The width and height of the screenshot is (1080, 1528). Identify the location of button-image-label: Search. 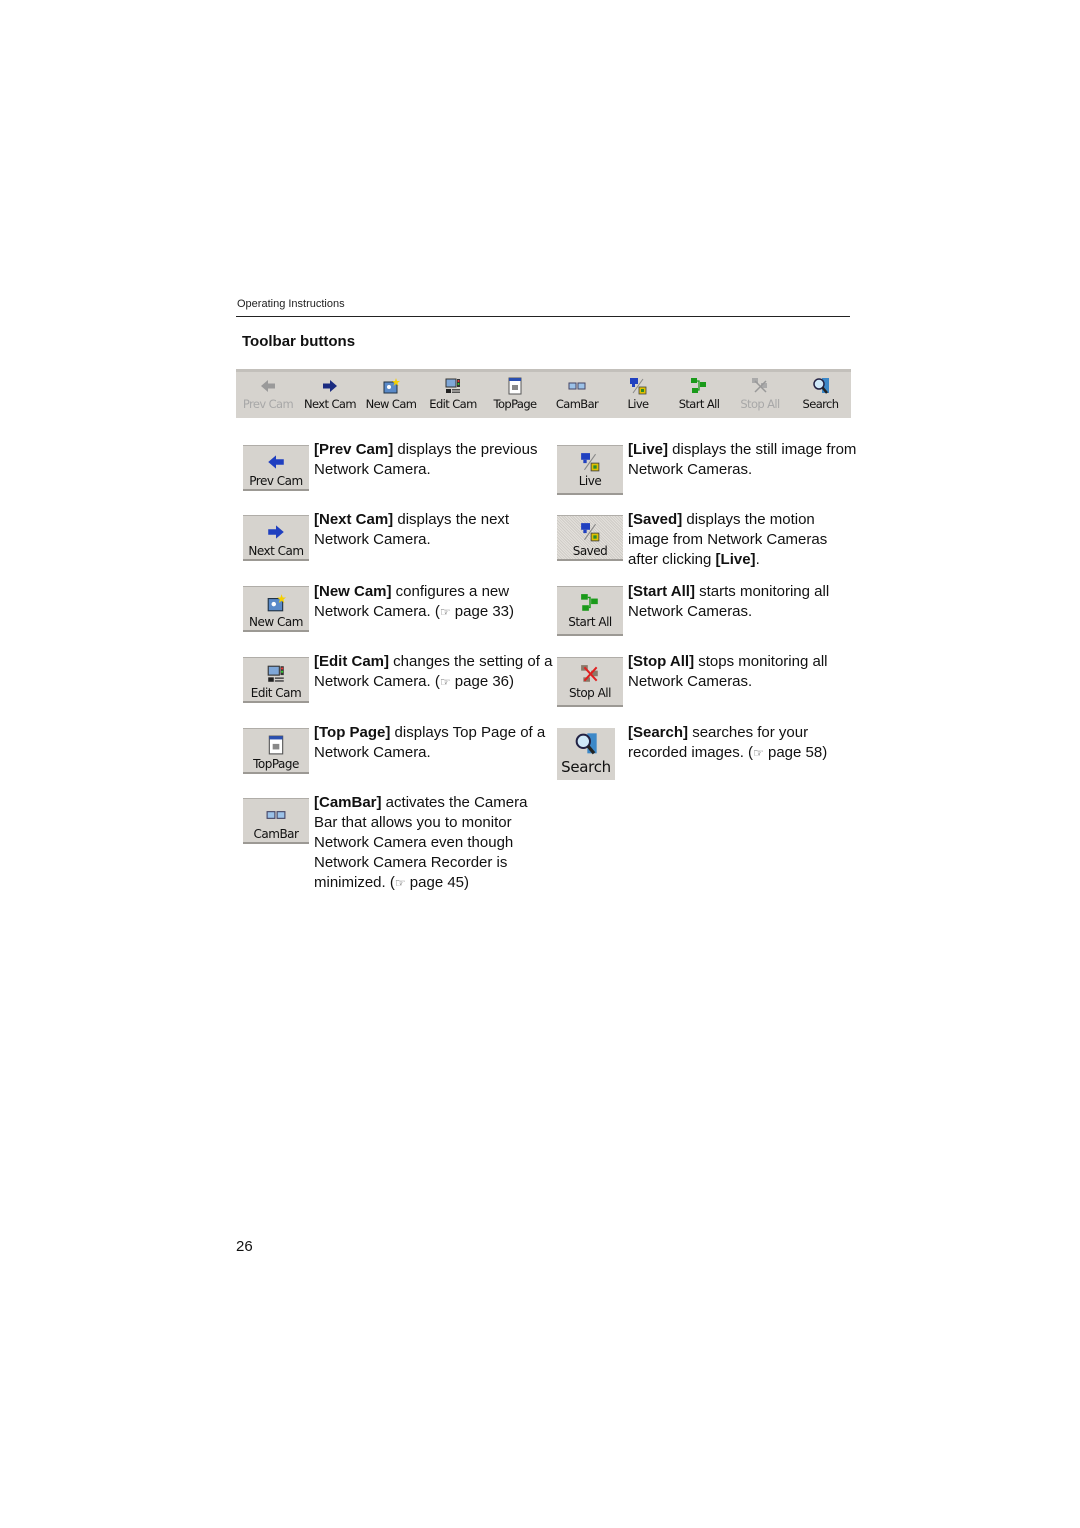
(586, 767).